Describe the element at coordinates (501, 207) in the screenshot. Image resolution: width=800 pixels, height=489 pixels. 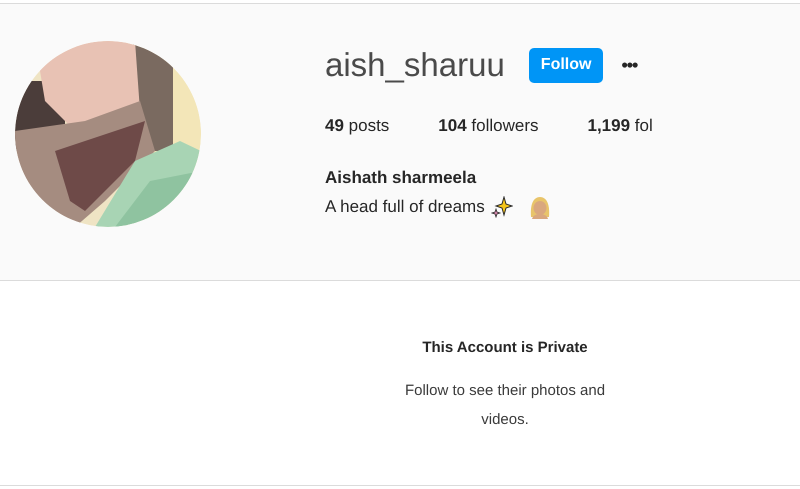
I see `sparkles-icon` at that location.